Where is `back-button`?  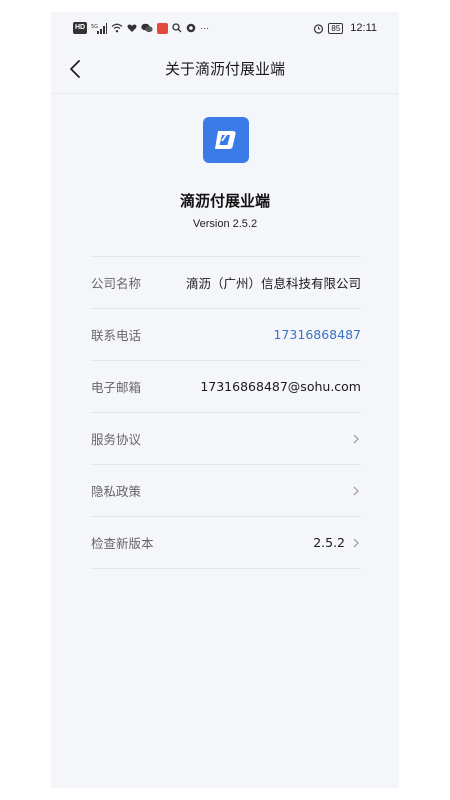 back-button is located at coordinates (75, 69).